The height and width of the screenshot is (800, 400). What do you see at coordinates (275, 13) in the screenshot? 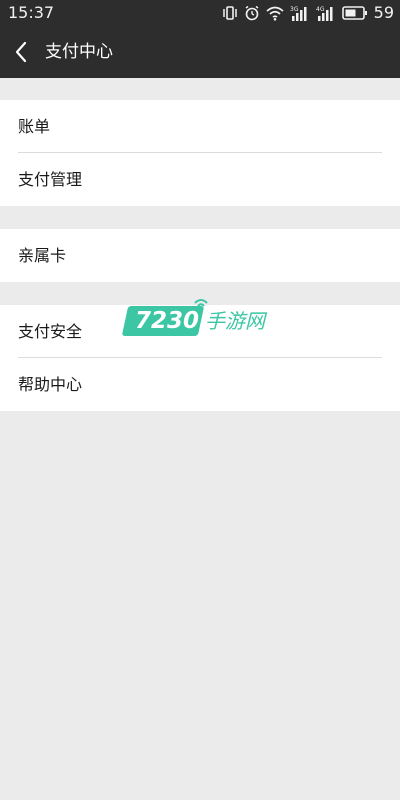
I see `wifi-icon` at bounding box center [275, 13].